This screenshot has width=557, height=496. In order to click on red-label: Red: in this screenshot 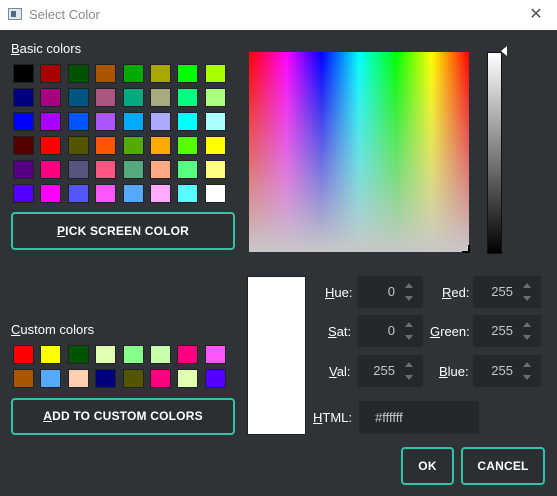, I will do `click(456, 292)`.